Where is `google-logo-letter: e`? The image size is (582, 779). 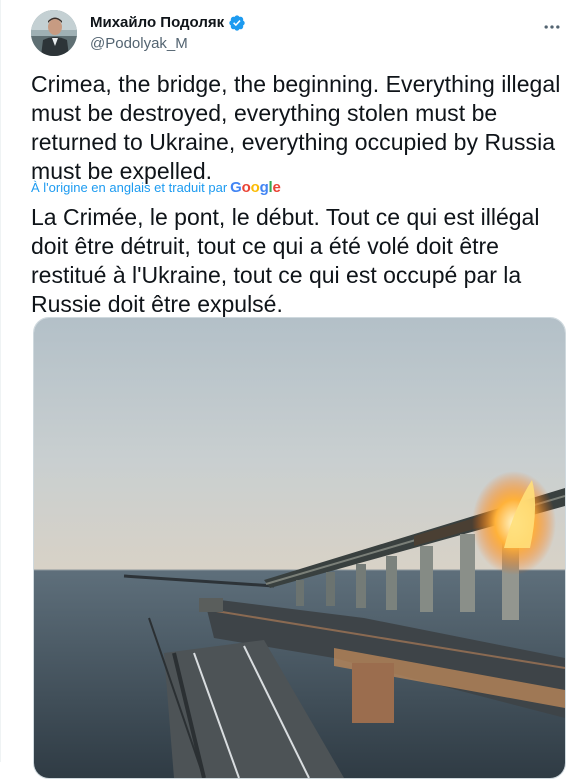
google-logo-letter: e is located at coordinates (276, 187).